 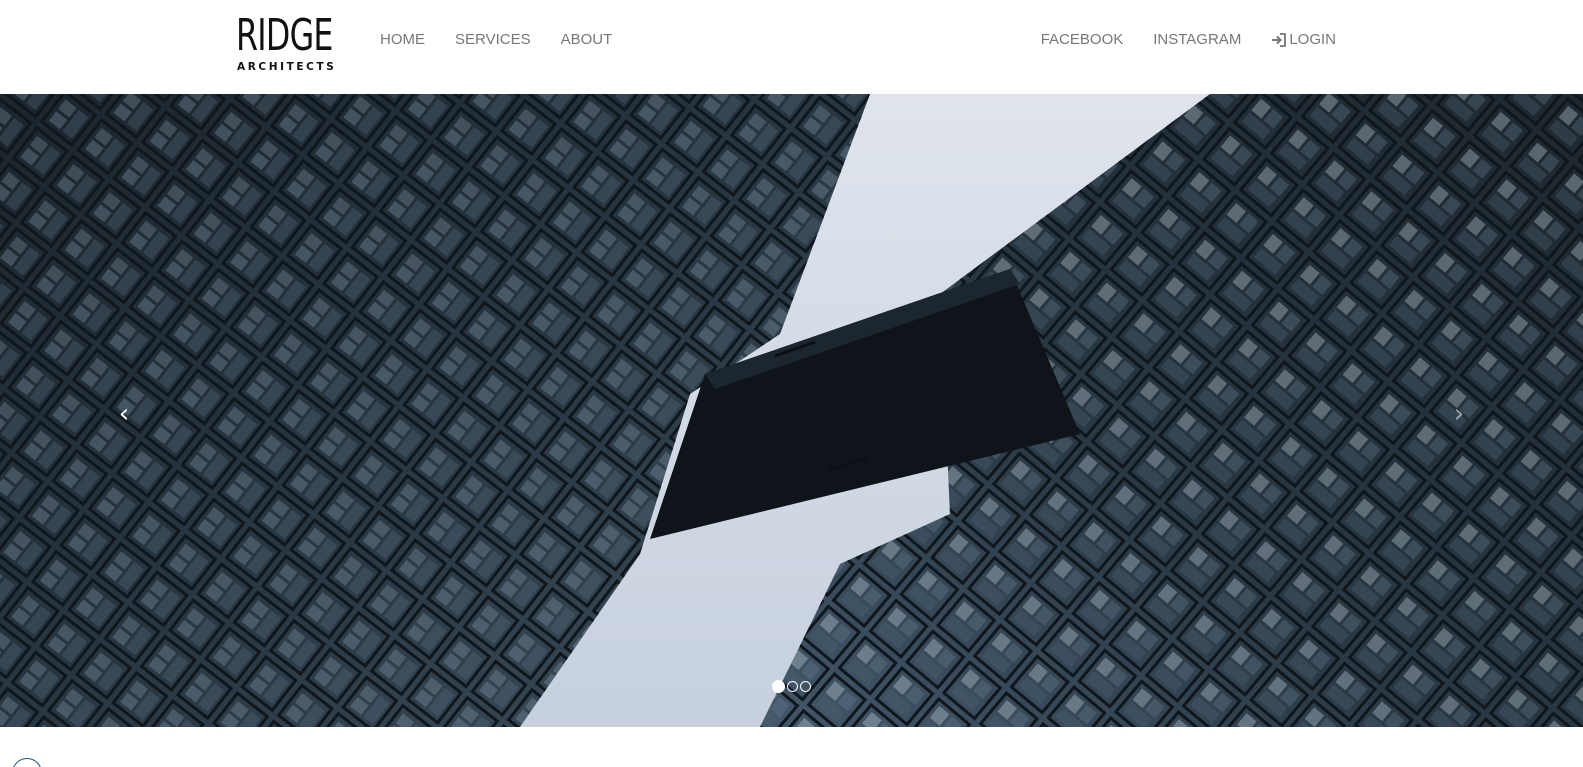 I want to click on carousel-prev-button: ‹, so click(x=124, y=414).